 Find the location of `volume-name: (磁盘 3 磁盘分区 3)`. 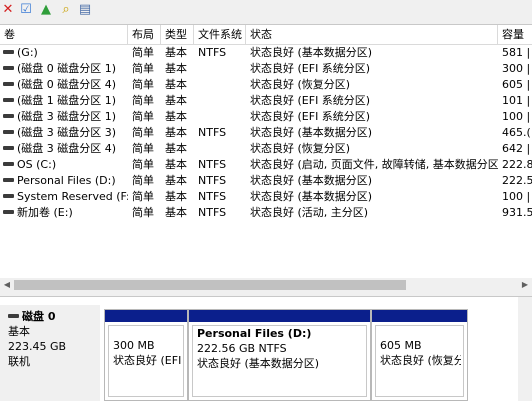

volume-name: (磁盘 3 磁盘分区 3) is located at coordinates (67, 132).